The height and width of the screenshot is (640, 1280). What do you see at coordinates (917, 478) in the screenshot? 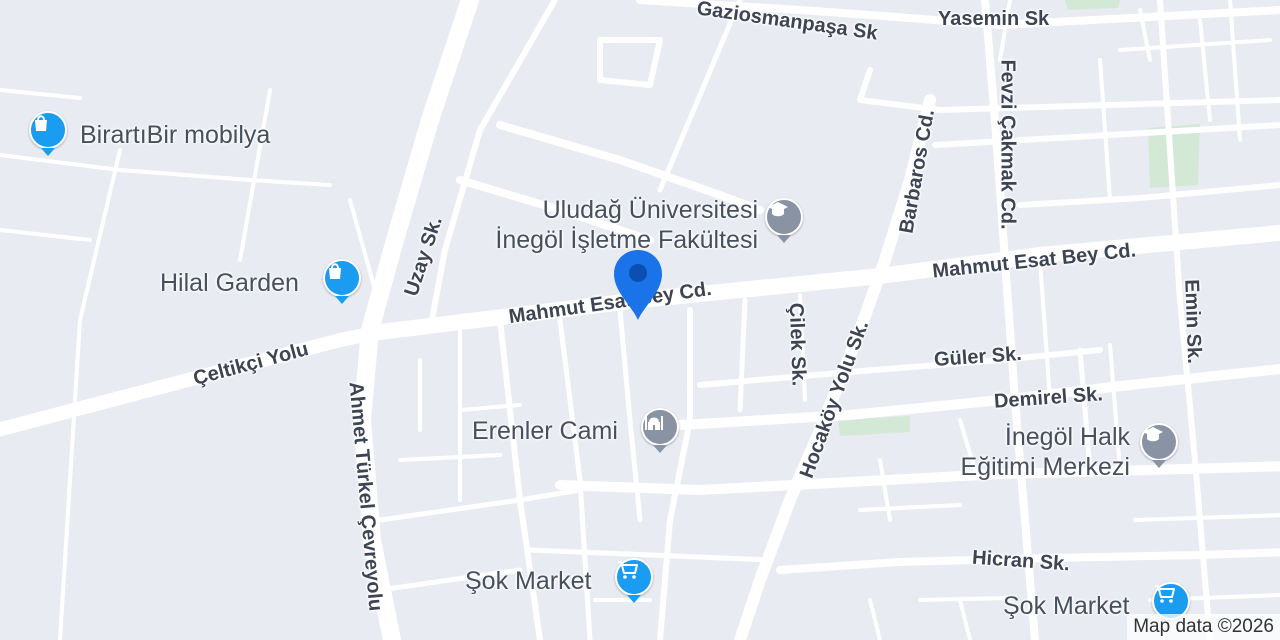
I see `road-south-east` at bounding box center [917, 478].